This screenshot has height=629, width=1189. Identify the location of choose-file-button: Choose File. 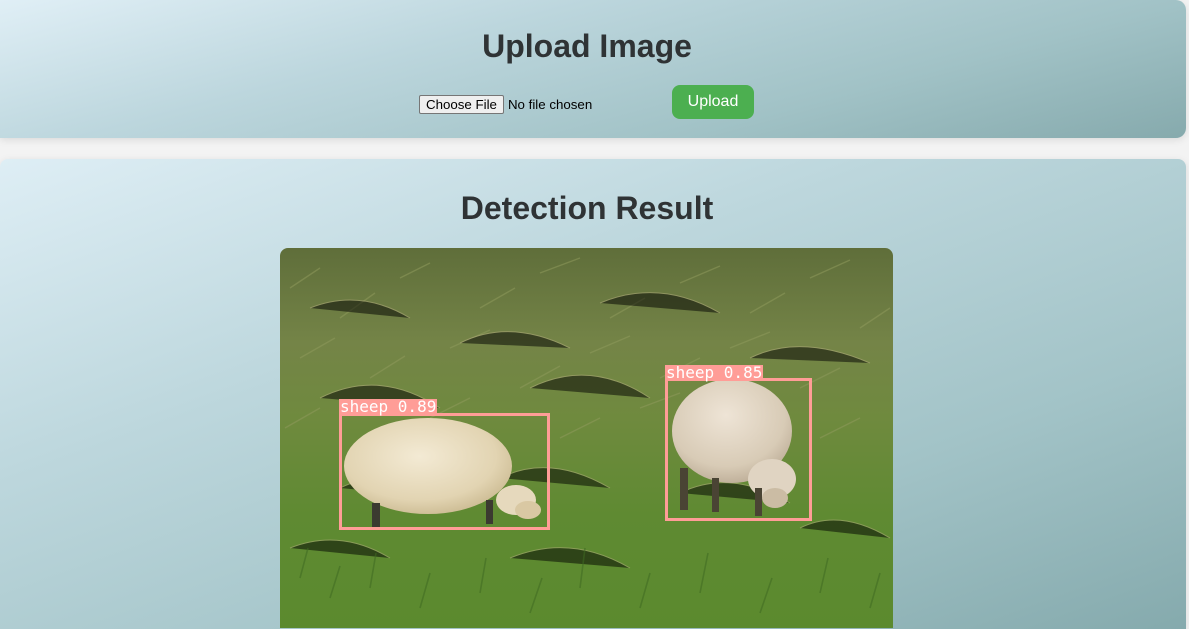
(461, 104).